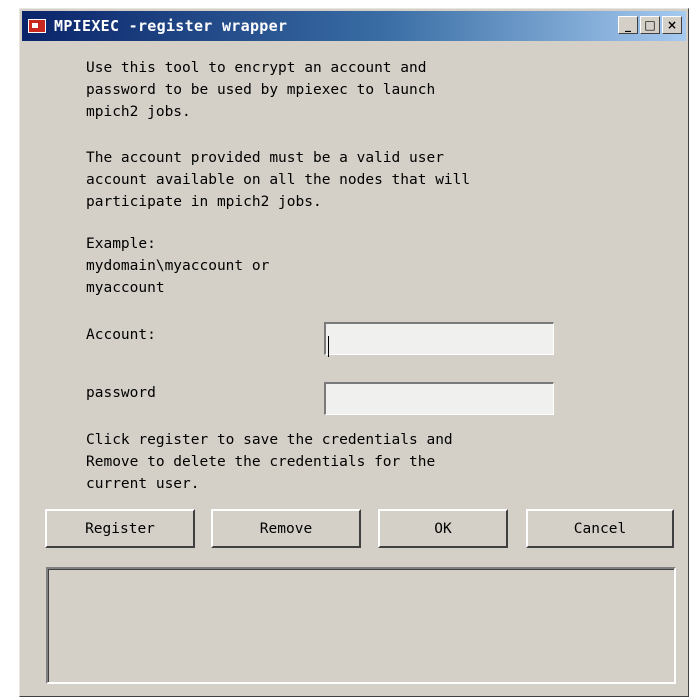  I want to click on cancel-button: Cancel, so click(600, 528).